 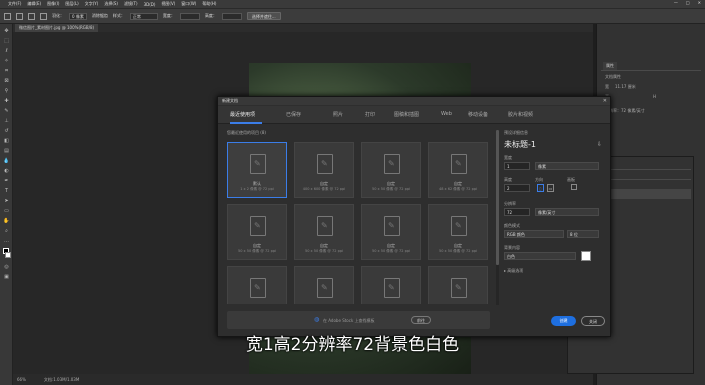 I want to click on width-input, so click(x=189, y=16).